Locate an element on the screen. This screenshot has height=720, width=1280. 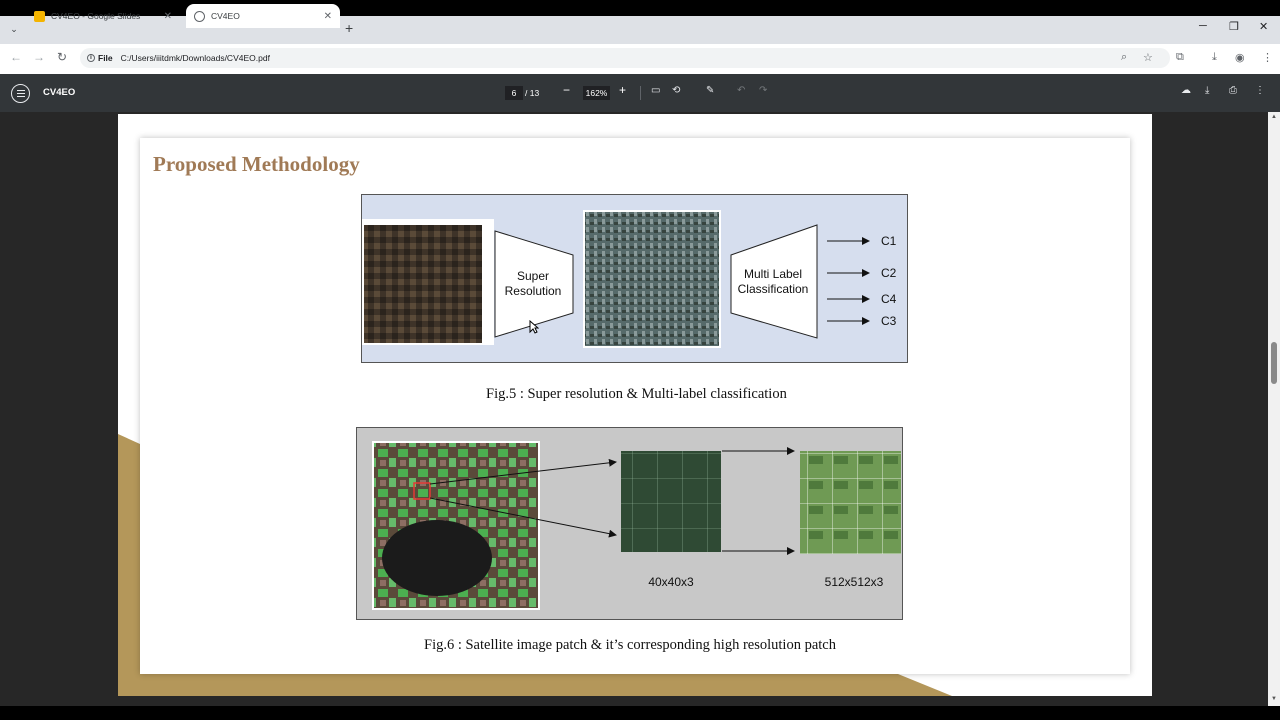
pdf-document-title: CV4EO is located at coordinates (59, 92).